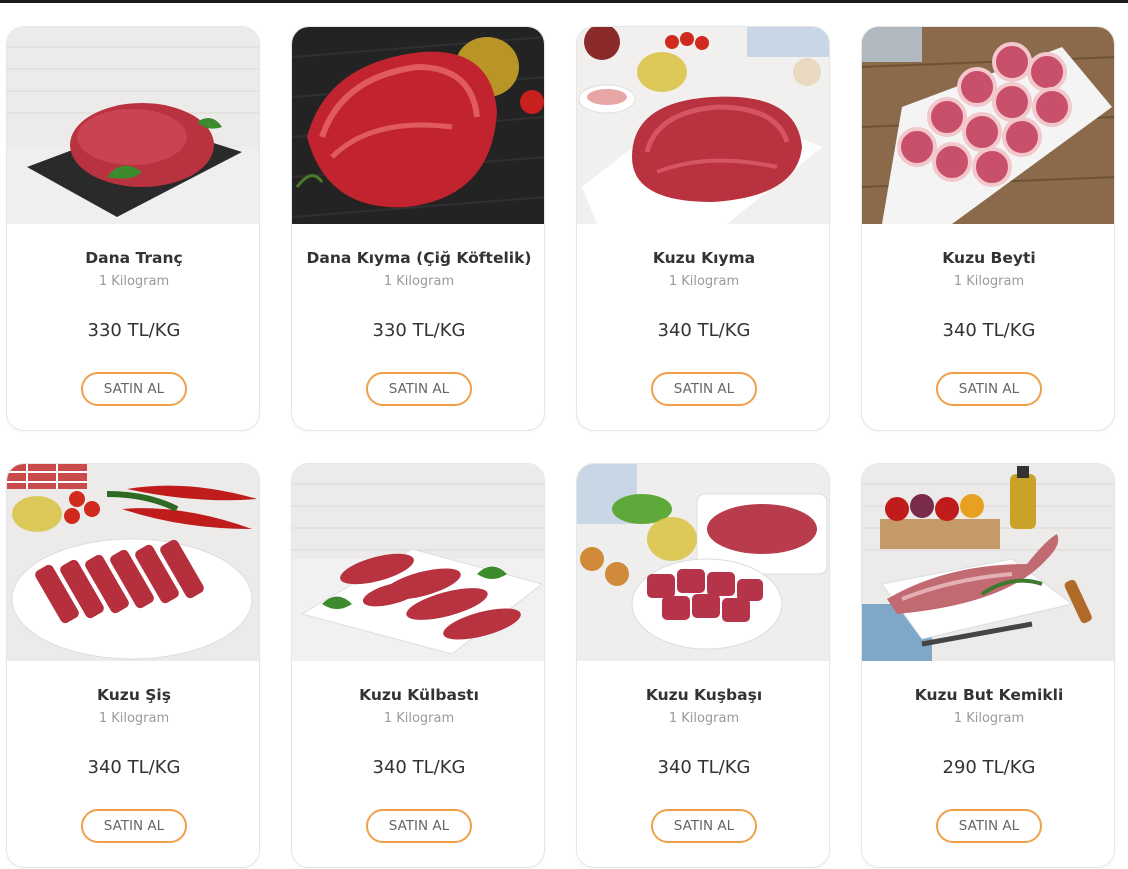  I want to click on product-card: Dana Tranç 1 Kilogram 330 TL/KG SATIN AL, so click(133, 228).